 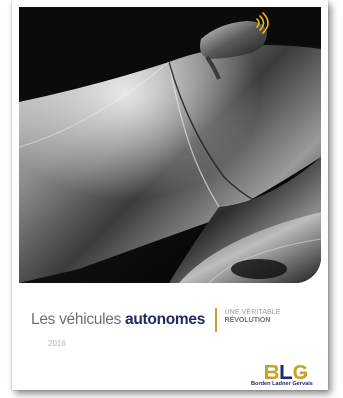 What do you see at coordinates (247, 320) in the screenshot?
I see `subtitle-line-2: RÉVOLUTION` at bounding box center [247, 320].